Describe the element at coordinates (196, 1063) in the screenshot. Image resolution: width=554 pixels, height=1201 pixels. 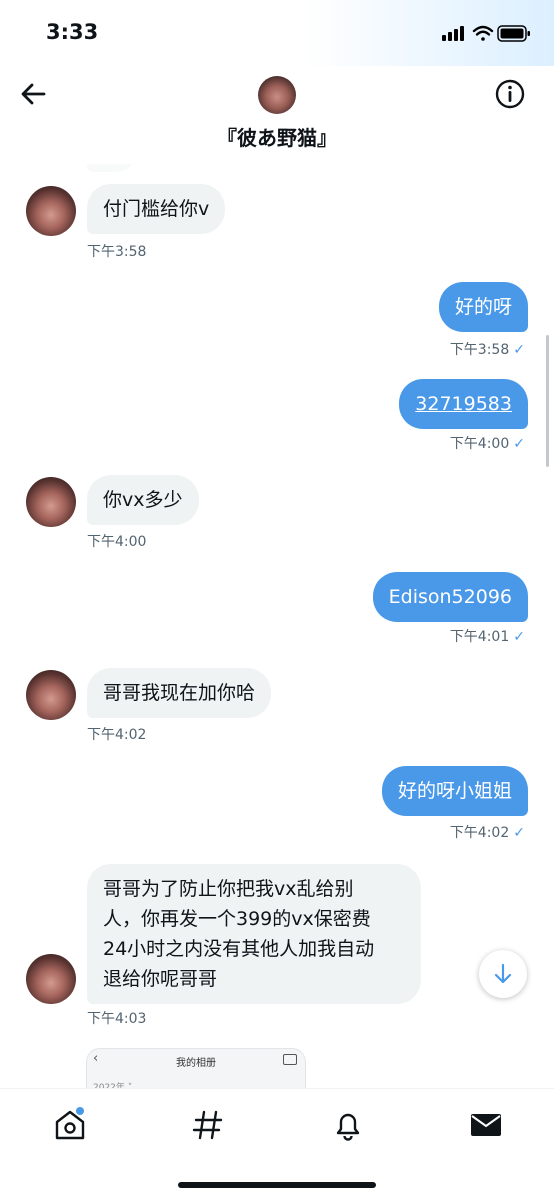
I see `image-title-text: 我的相册` at that location.